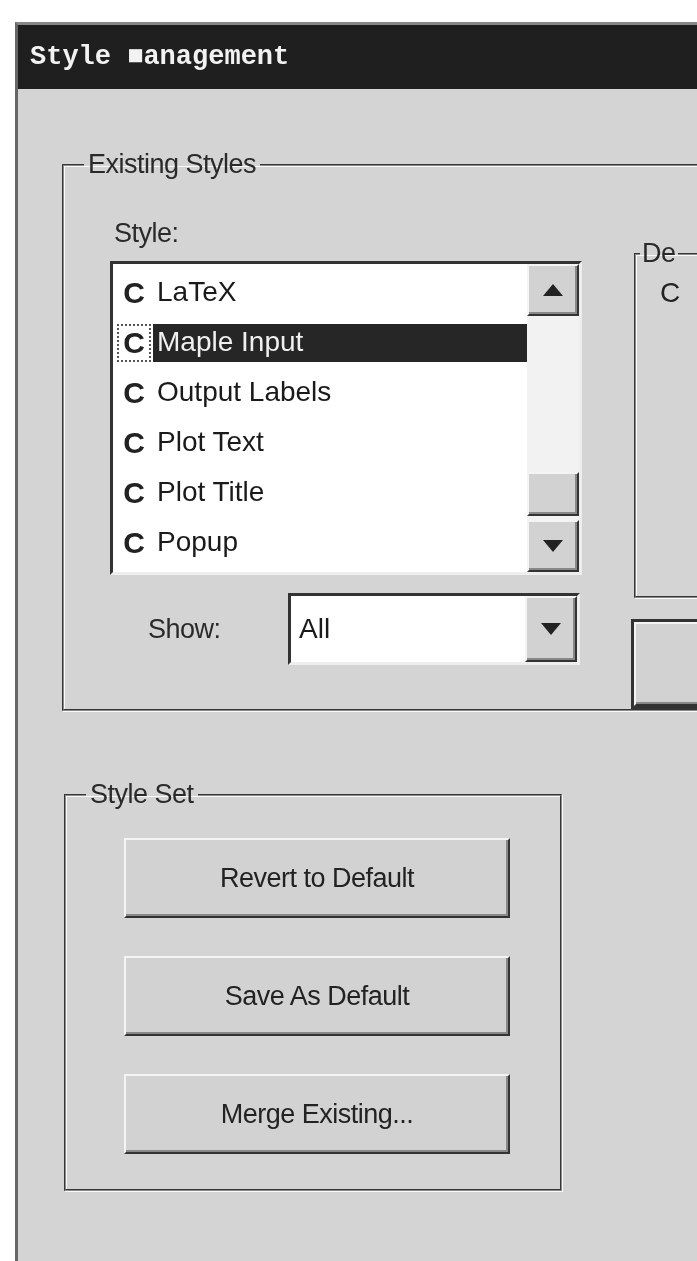 Image resolution: width=697 pixels, height=1261 pixels. I want to click on dialog-button: Revert to Default, so click(317, 878).